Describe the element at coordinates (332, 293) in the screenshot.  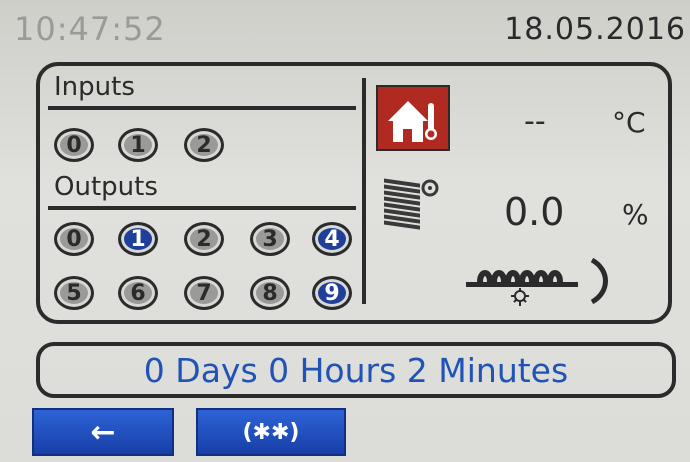
I see `output-9: 9` at that location.